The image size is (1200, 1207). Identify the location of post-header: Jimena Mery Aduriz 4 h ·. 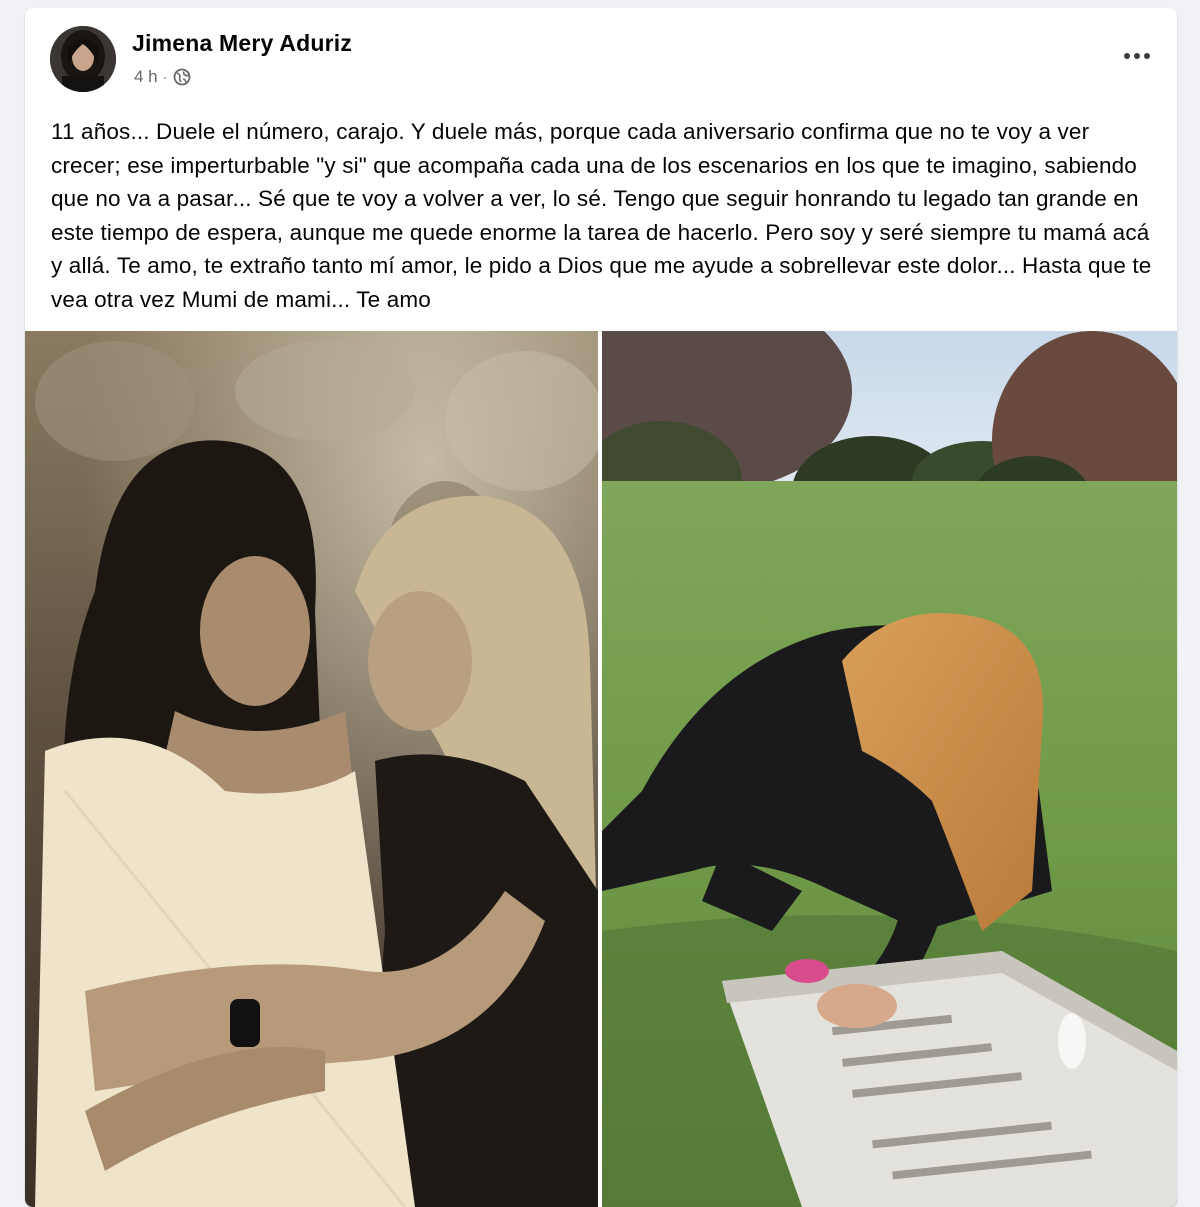
(601, 53).